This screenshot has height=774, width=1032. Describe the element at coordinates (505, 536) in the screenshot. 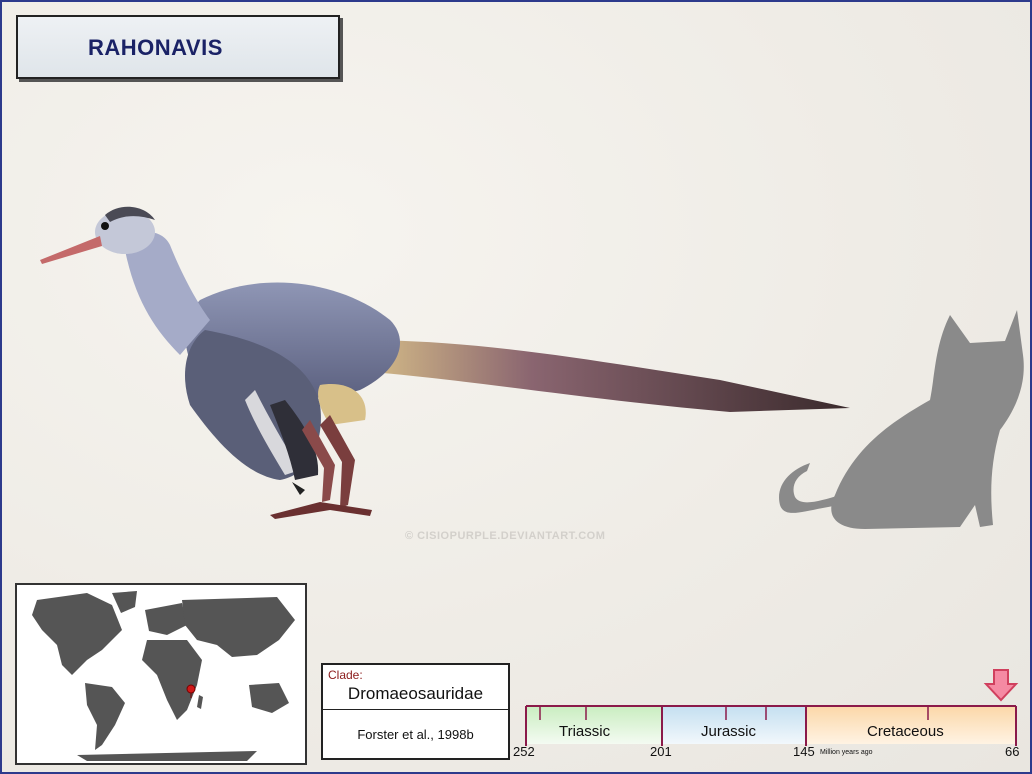

I see `watermark: © CISIOPURPLE.DEVIANTART.COM` at that location.